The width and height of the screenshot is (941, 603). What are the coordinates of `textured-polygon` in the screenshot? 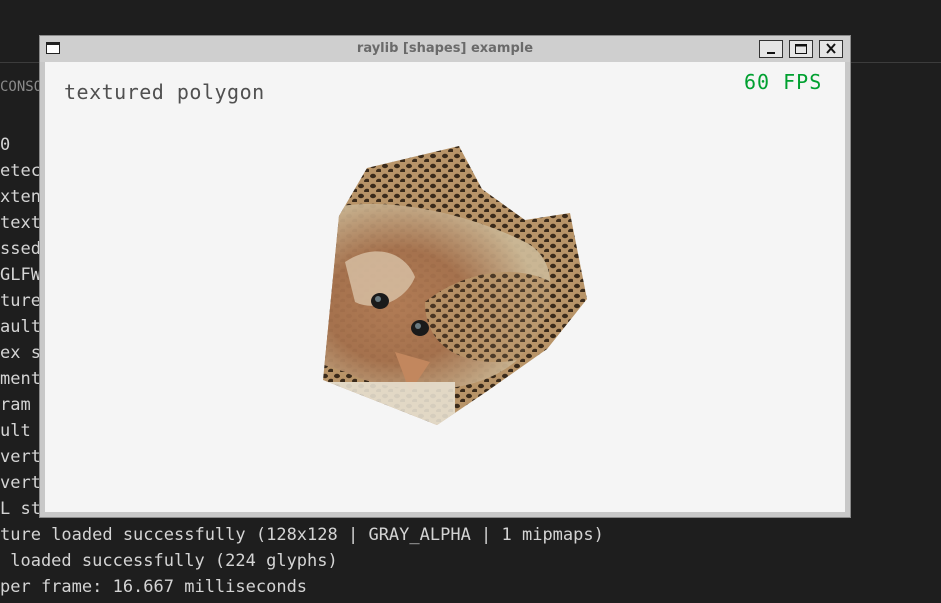 It's located at (455, 285).